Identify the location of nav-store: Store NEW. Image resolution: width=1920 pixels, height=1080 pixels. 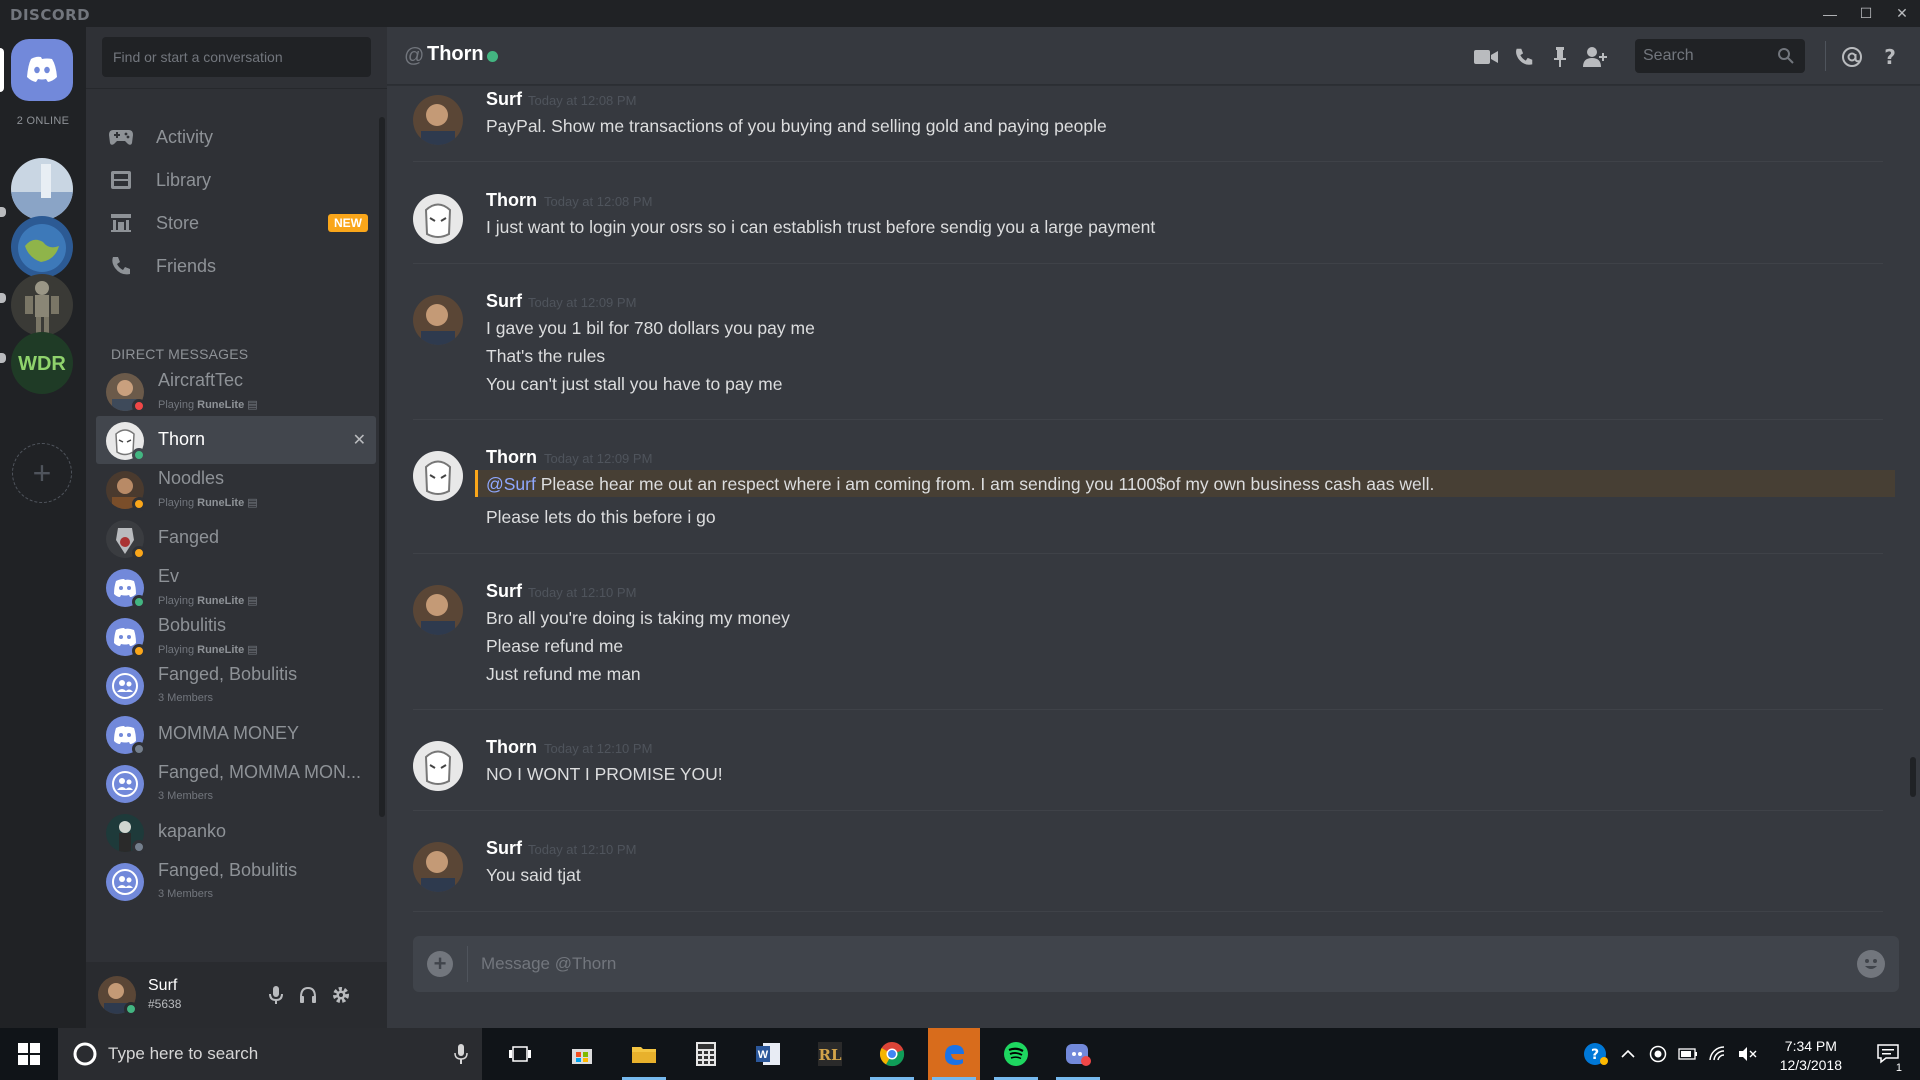
(235, 223).